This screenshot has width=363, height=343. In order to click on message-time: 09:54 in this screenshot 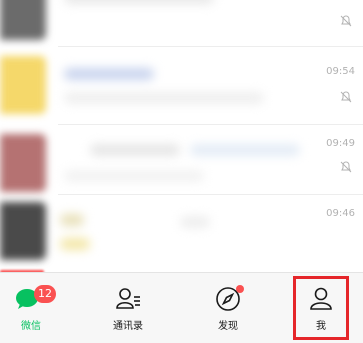, I will do `click(340, 71)`.